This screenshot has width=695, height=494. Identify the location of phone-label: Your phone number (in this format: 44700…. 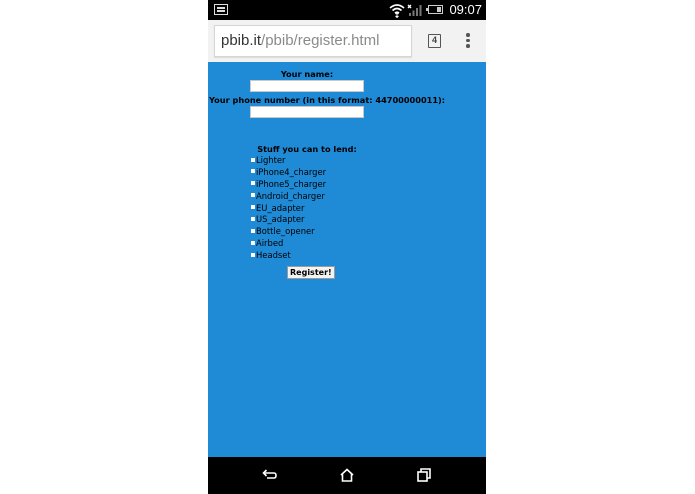
(327, 100).